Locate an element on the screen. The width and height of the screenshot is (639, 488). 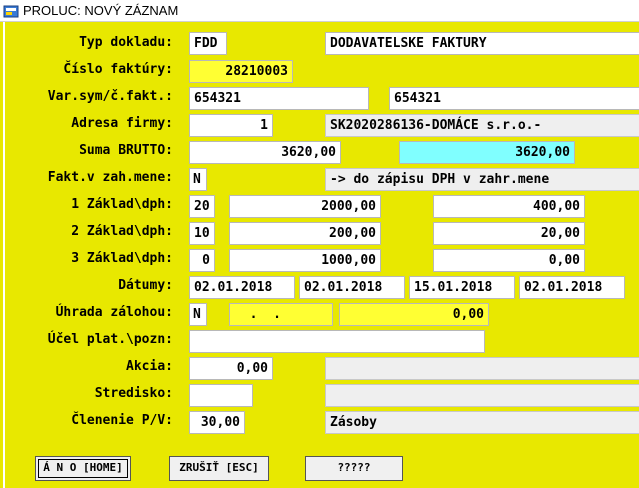
help-button: ????? is located at coordinates (354, 468).